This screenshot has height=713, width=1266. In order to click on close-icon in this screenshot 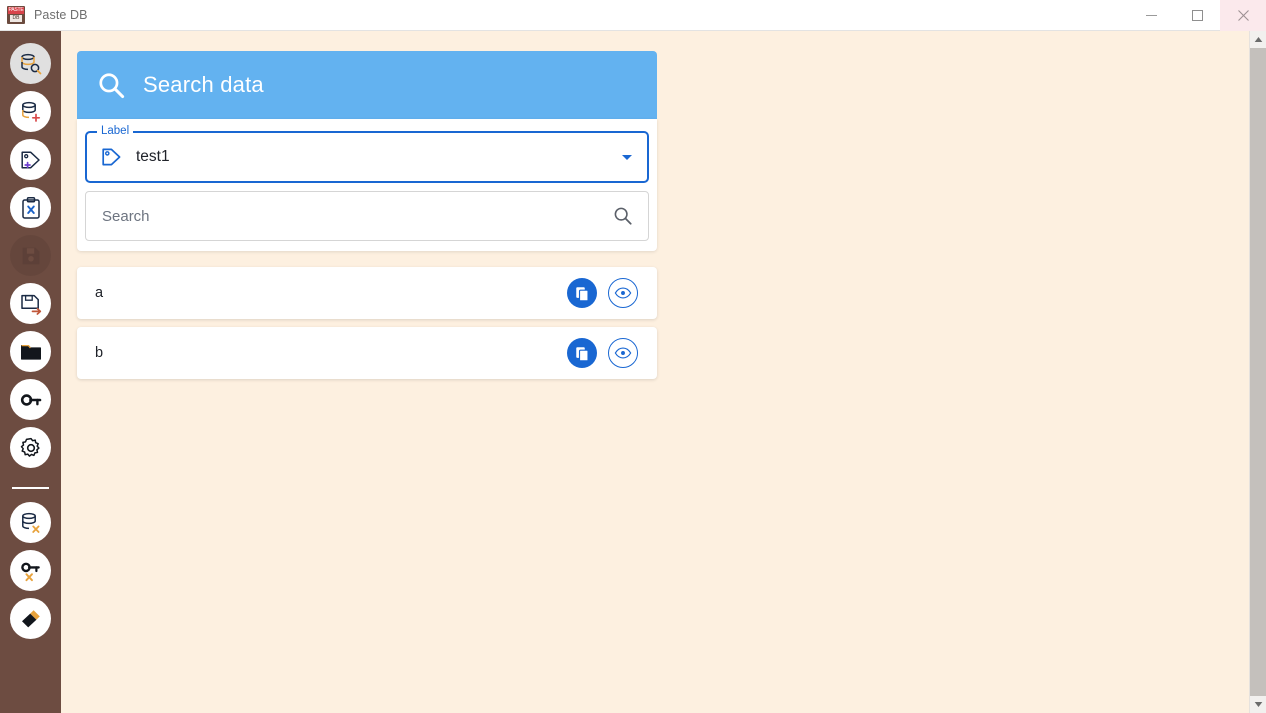, I will do `click(1243, 15)`.